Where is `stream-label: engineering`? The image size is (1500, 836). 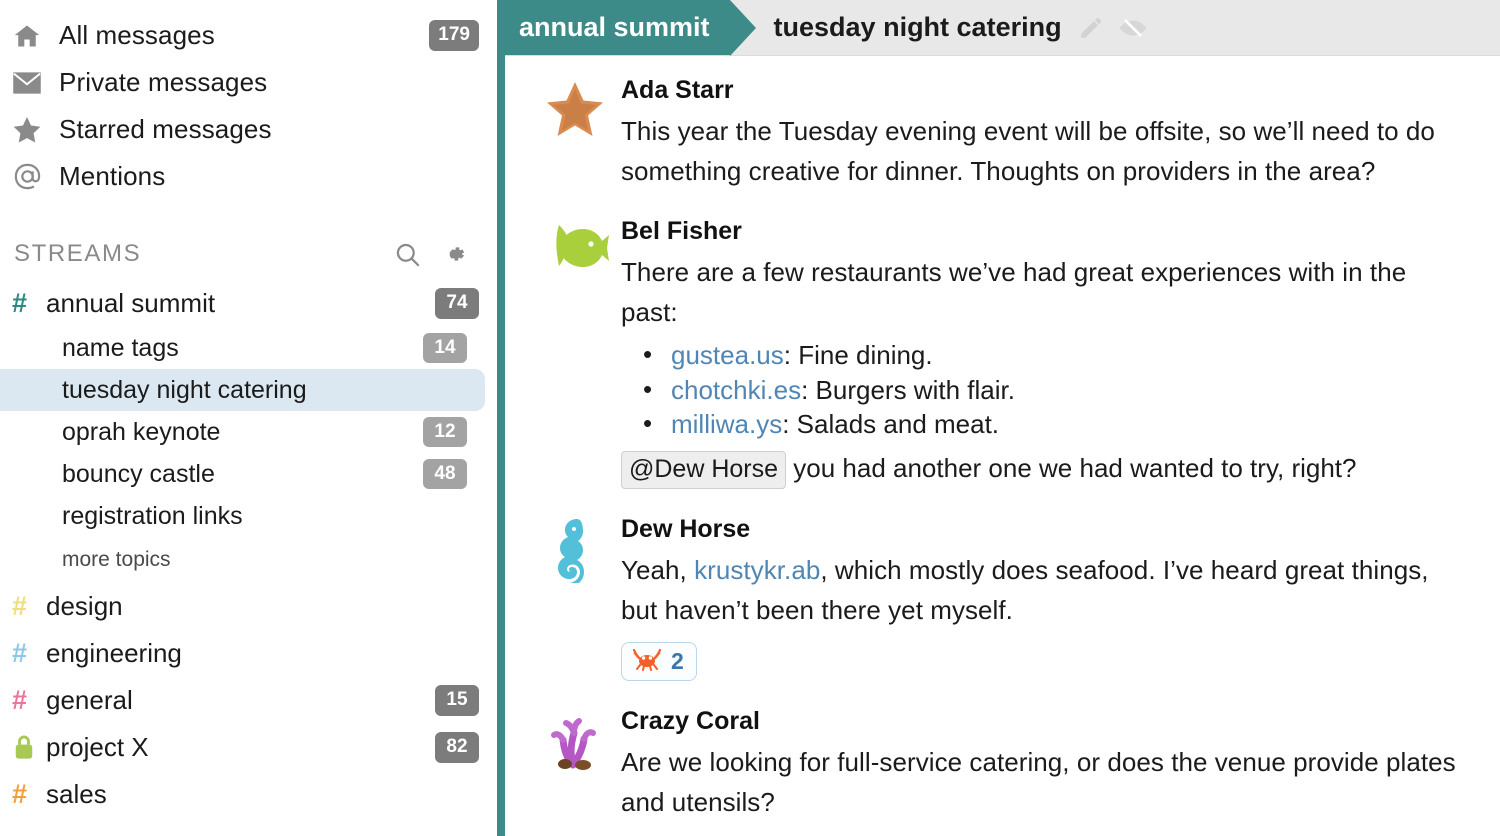 stream-label: engineering is located at coordinates (114, 653).